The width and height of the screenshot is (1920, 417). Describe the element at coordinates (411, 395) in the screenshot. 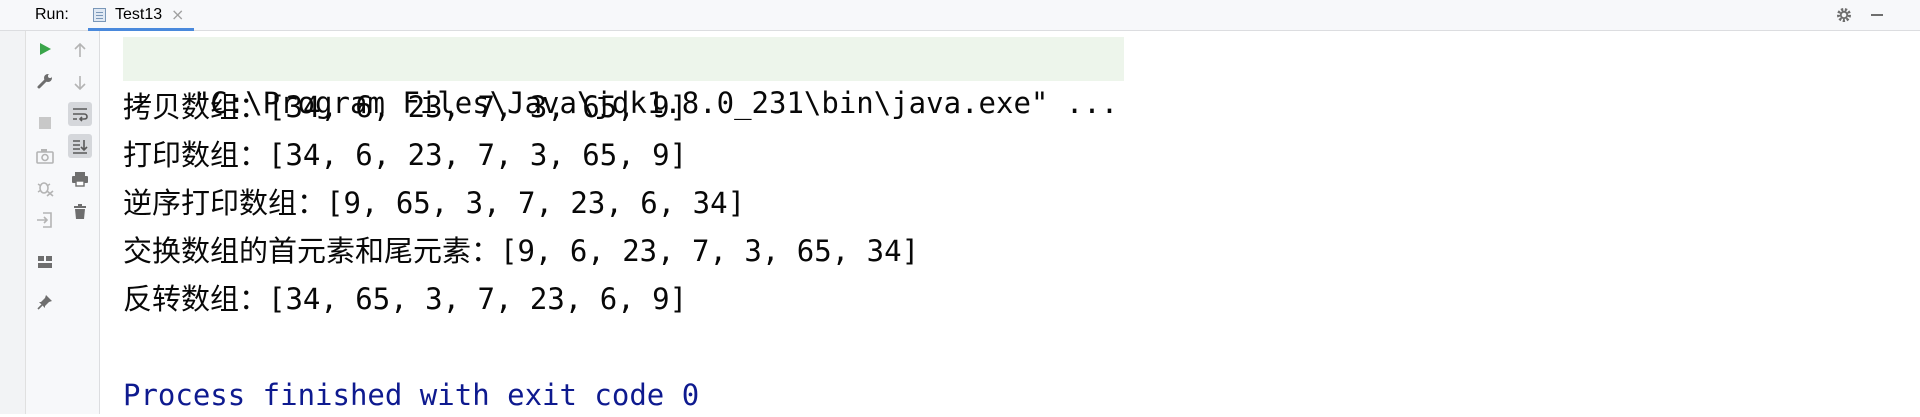

I see `exit-message: Process finished with exit code 0` at that location.